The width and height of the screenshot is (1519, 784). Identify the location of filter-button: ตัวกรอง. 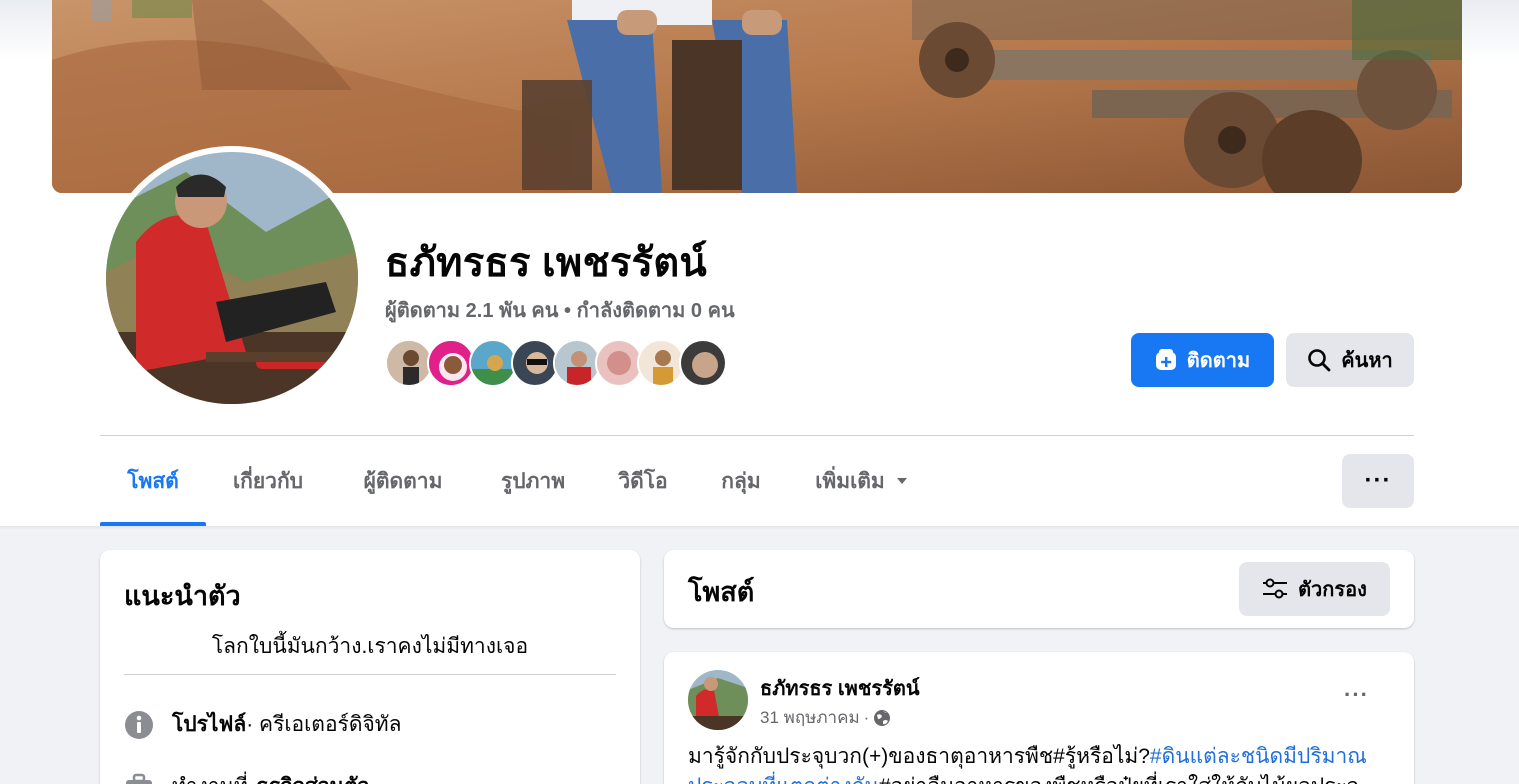
(1314, 589).